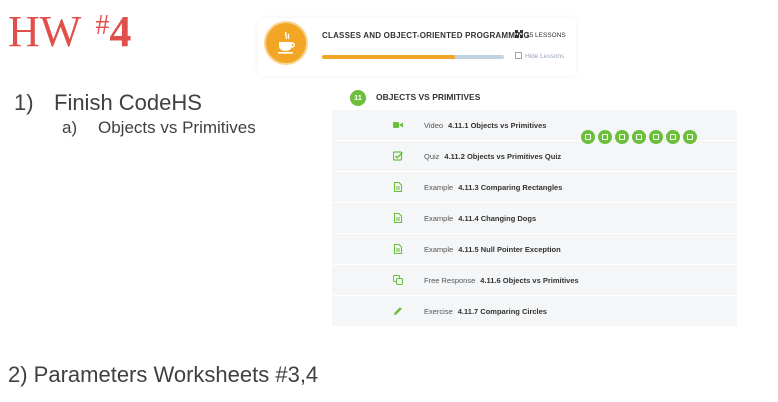 The height and width of the screenshot is (402, 778). I want to click on activity-type-label: Example 4.11.4 Changing Dogs, so click(480, 218).